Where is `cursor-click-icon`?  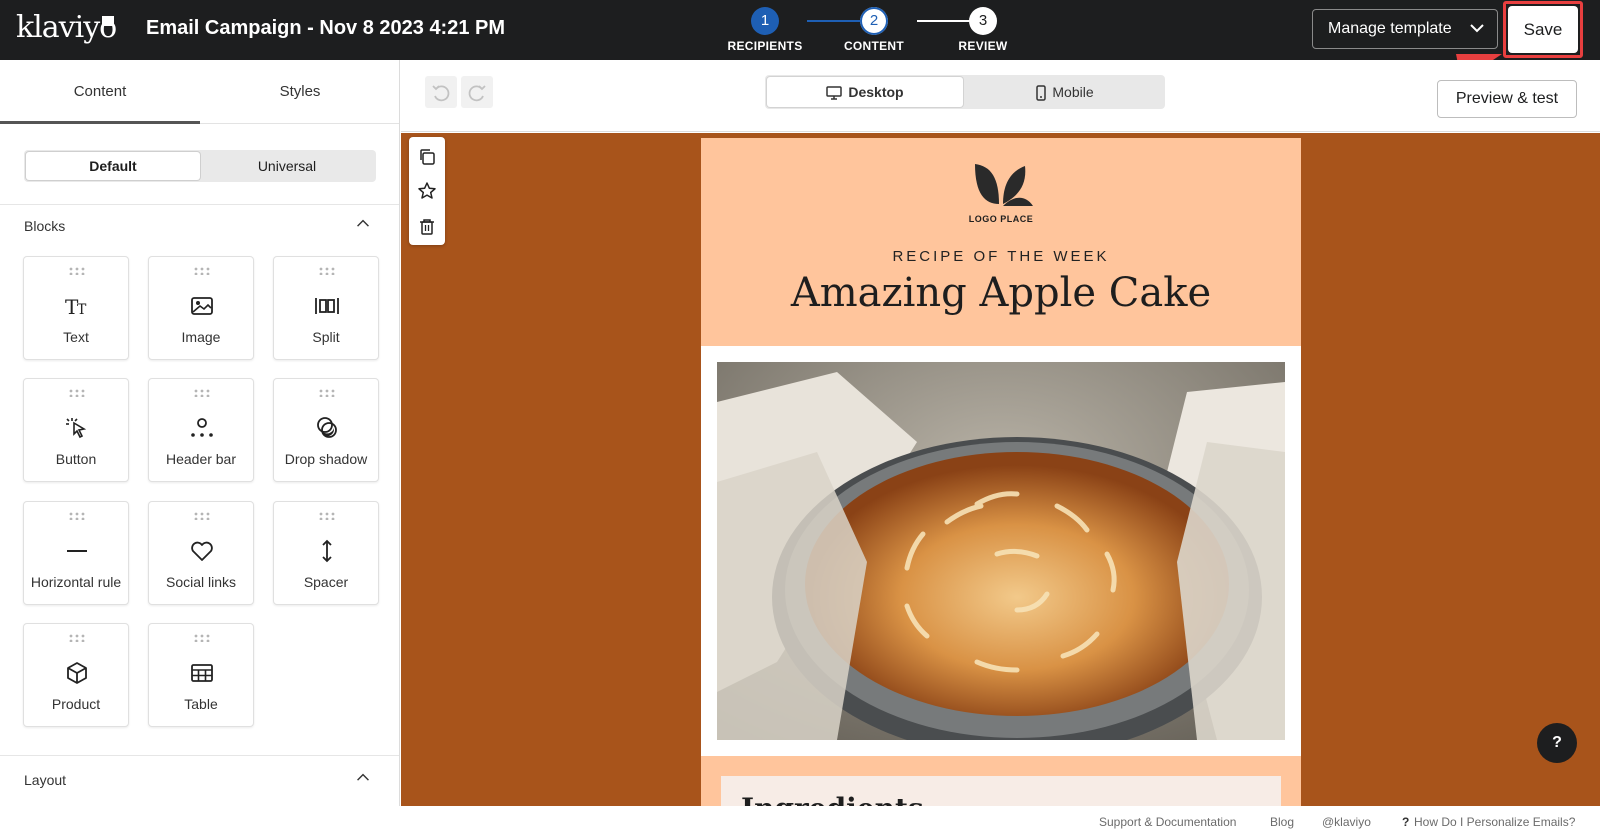
cursor-click-icon is located at coordinates (76, 428).